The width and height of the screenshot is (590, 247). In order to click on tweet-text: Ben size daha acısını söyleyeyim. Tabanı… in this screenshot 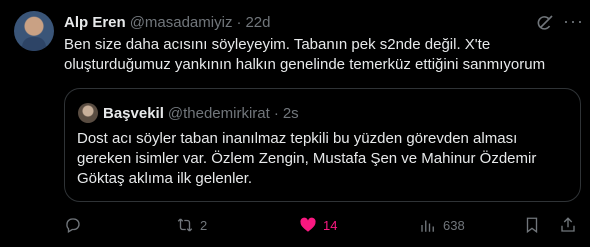, I will do `click(319, 55)`.